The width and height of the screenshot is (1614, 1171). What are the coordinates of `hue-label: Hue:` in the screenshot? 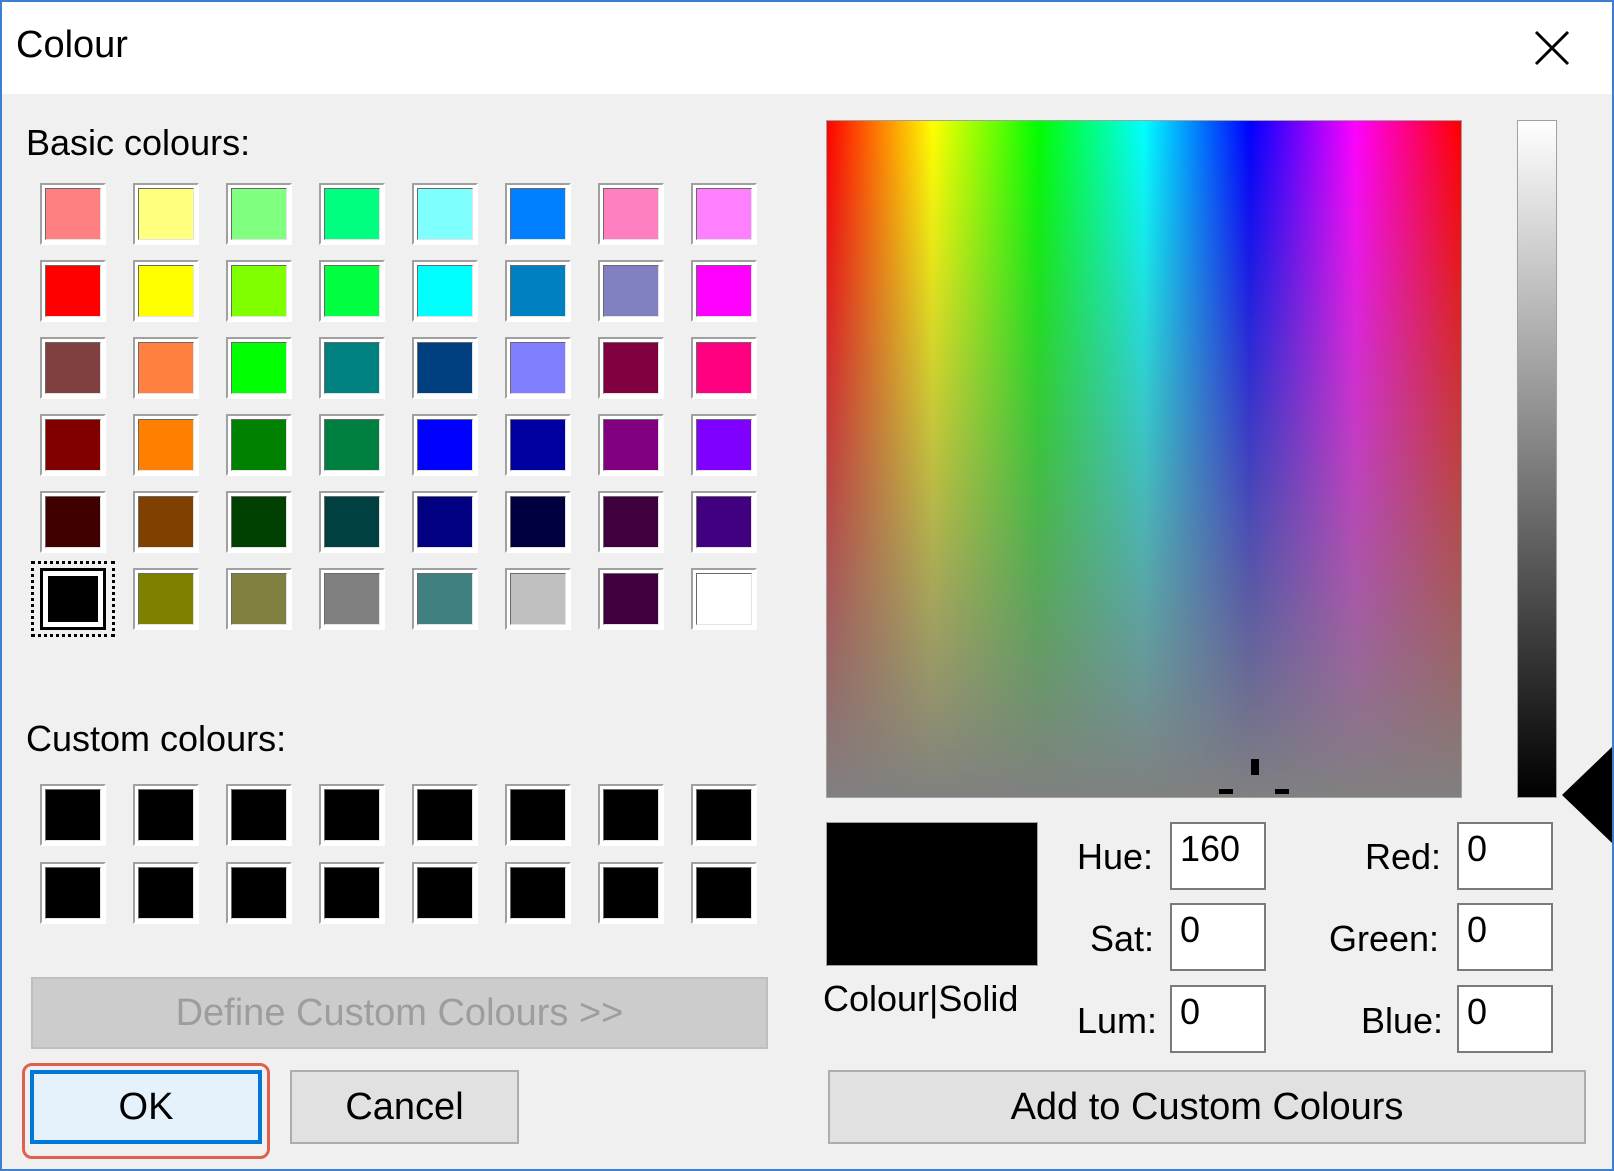 It's located at (1115, 856).